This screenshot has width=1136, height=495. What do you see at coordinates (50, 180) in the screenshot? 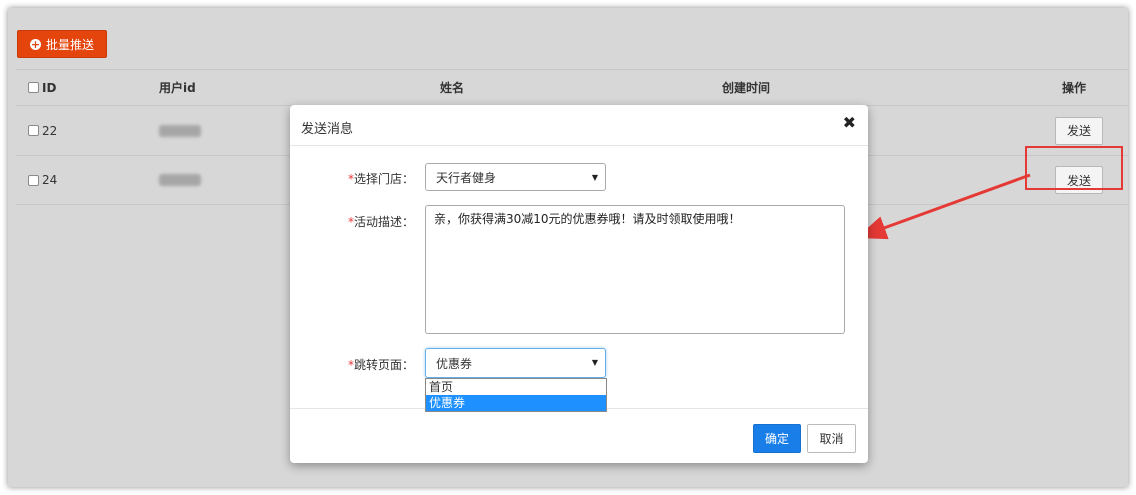
I see `row-id: 24` at bounding box center [50, 180].